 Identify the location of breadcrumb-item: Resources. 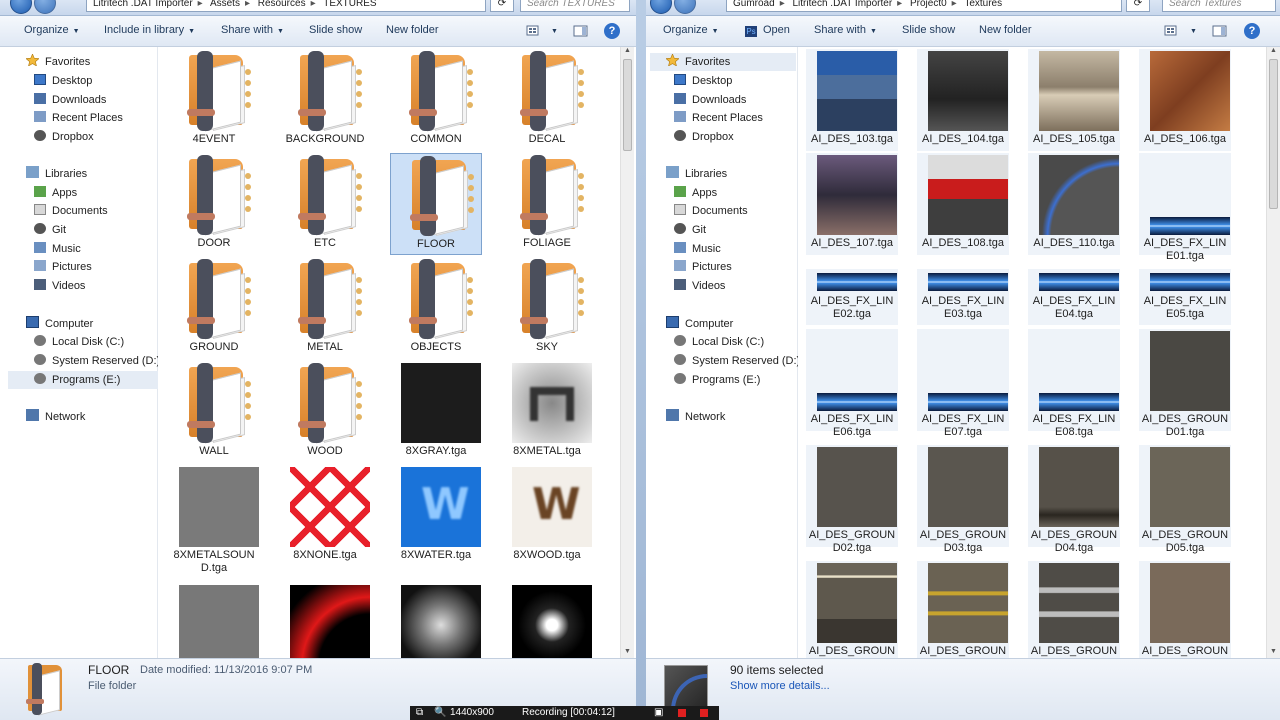
(282, 4).